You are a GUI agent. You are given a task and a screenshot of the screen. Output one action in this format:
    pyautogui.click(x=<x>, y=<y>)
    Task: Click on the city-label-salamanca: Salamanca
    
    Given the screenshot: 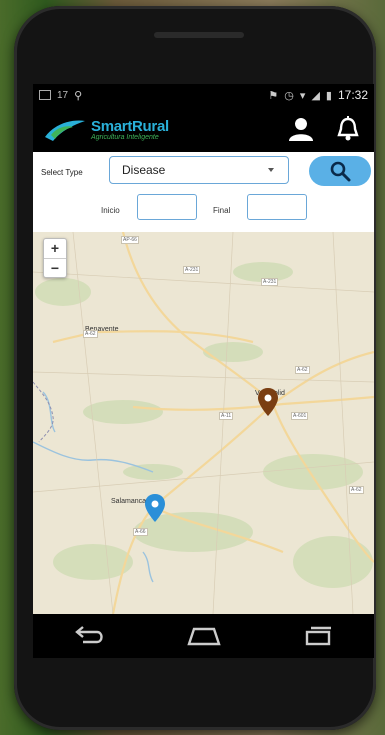 What is the action you would take?
    pyautogui.click(x=129, y=501)
    